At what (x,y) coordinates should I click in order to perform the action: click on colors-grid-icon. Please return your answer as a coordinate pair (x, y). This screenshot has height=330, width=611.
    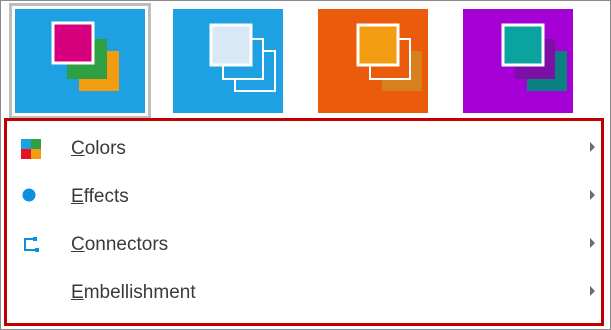
    Looking at the image, I should click on (31, 149).